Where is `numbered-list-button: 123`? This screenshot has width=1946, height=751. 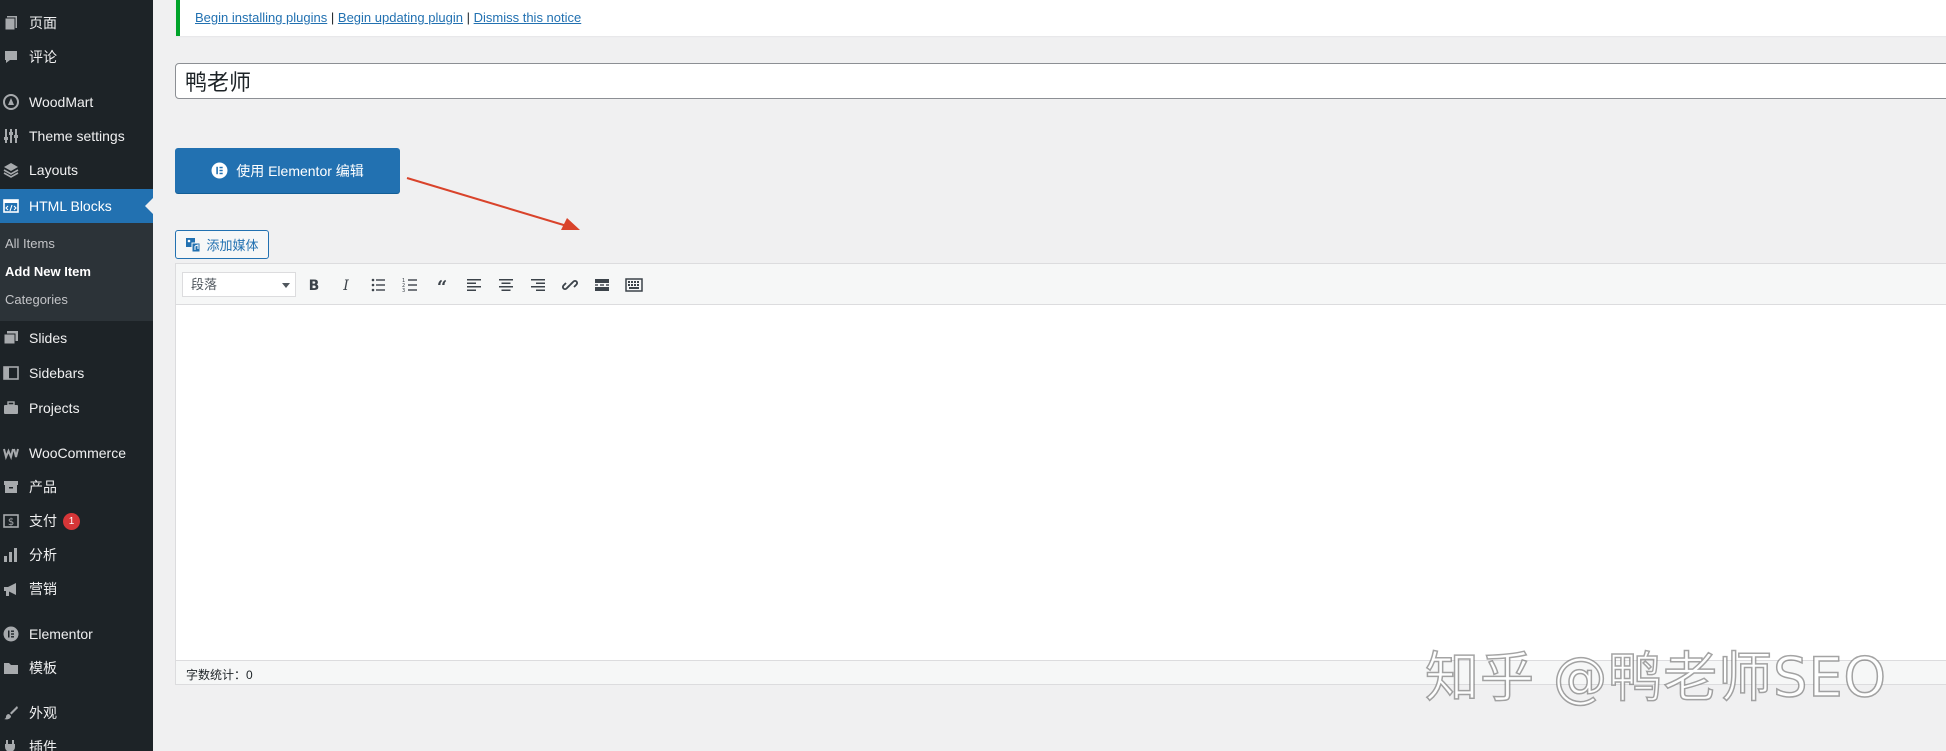 numbered-list-button: 123 is located at coordinates (410, 285).